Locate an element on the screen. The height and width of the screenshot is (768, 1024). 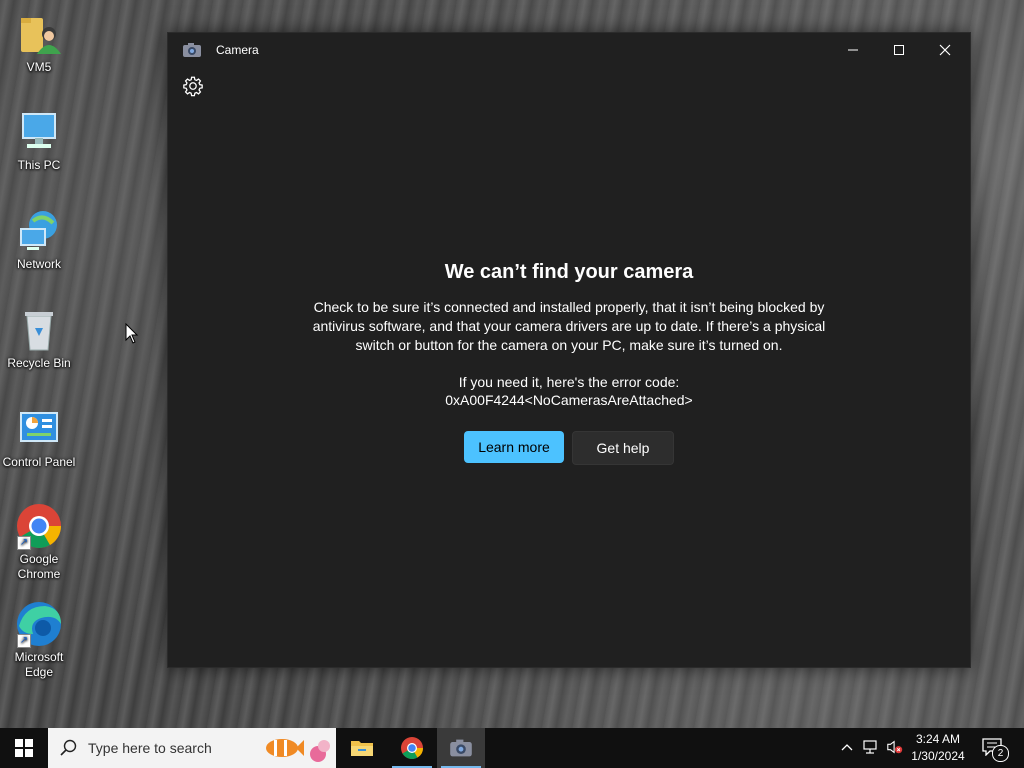
close-icon is located at coordinates (945, 50).